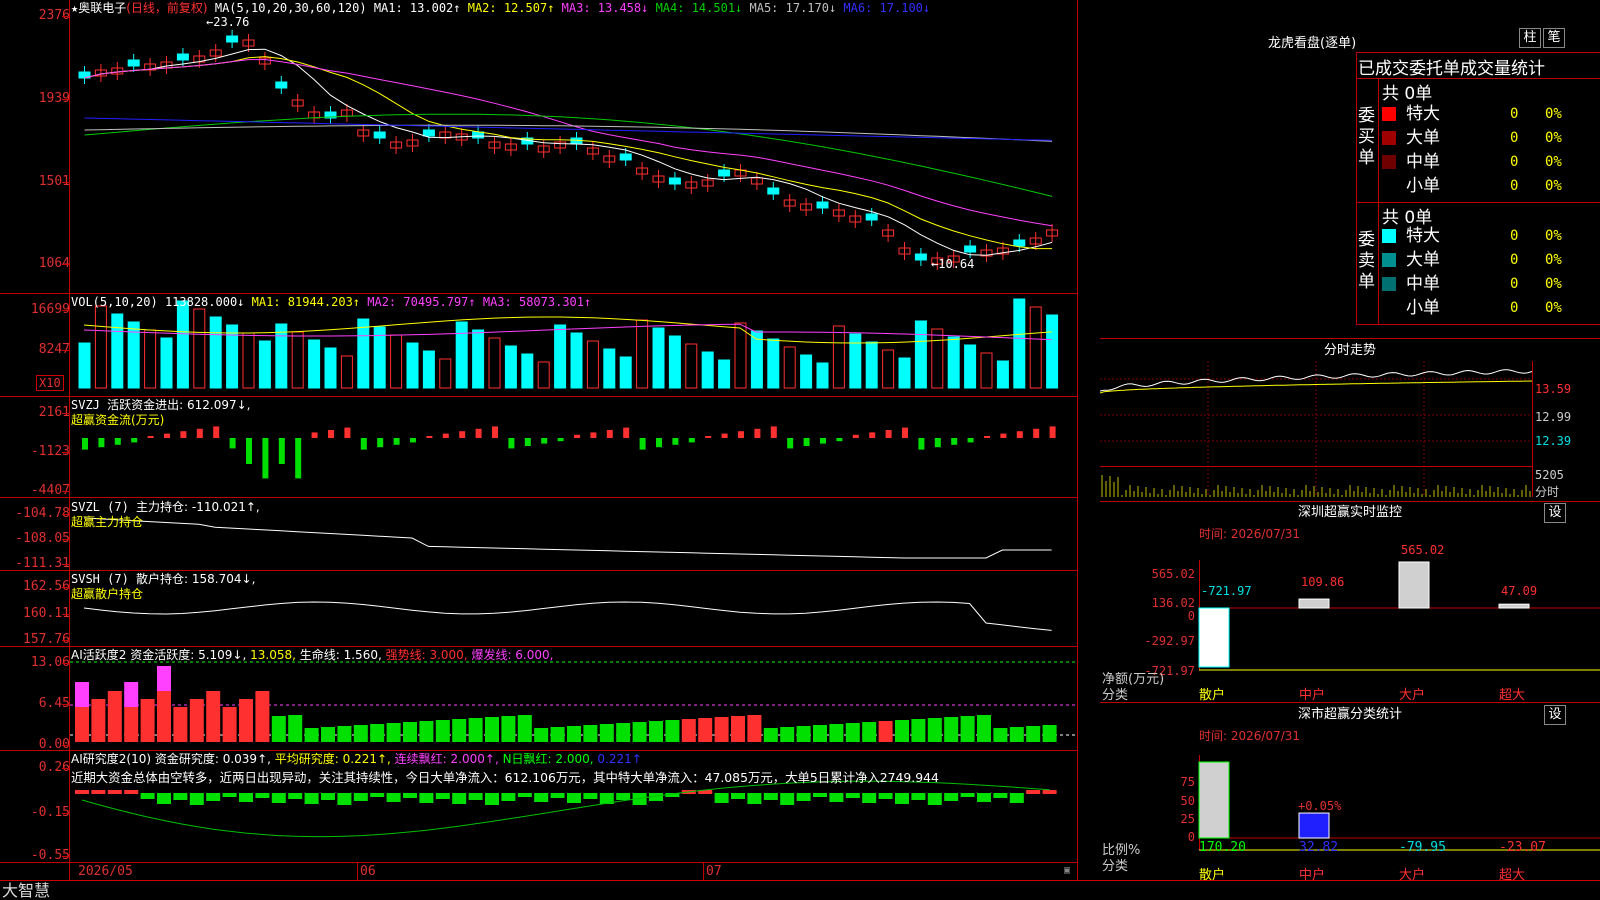  Describe the element at coordinates (1423, 114) in the screenshot. I see `buy-row-label: 特大` at that location.